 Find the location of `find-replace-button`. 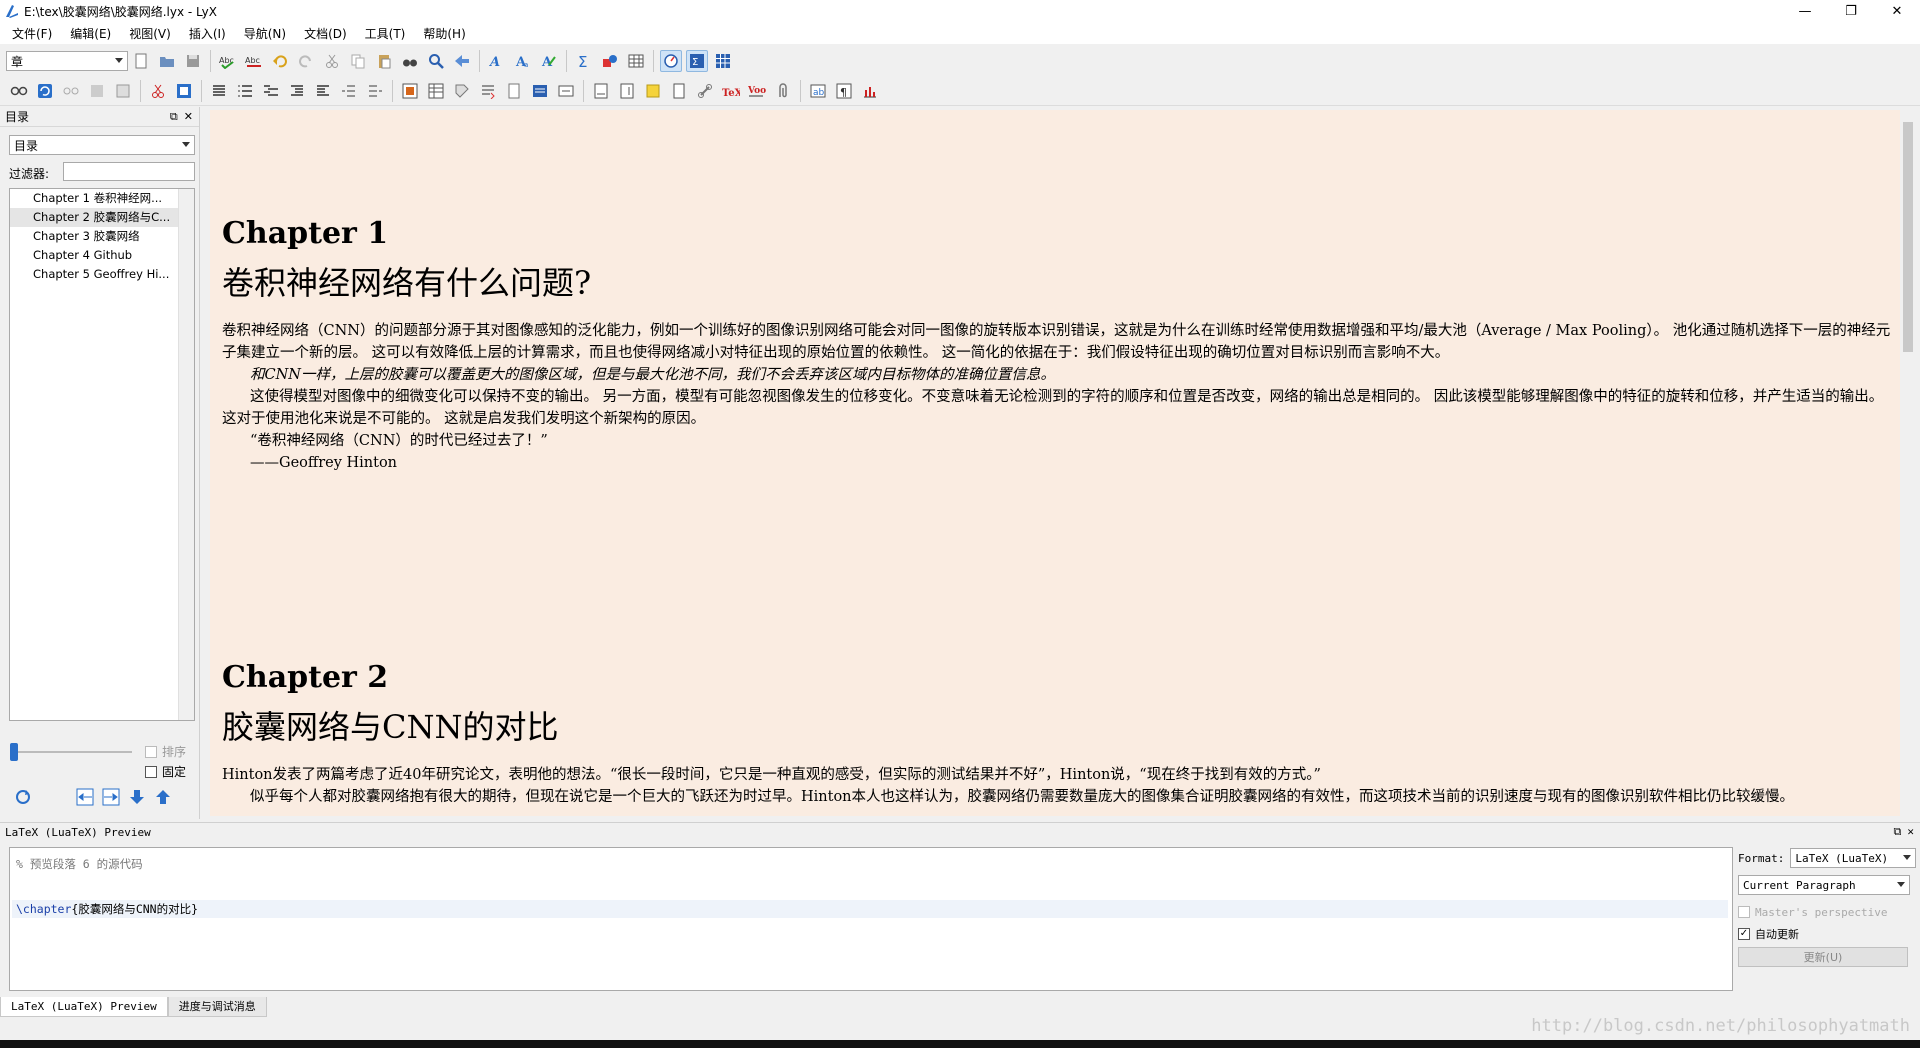

find-replace-button is located at coordinates (410, 61).